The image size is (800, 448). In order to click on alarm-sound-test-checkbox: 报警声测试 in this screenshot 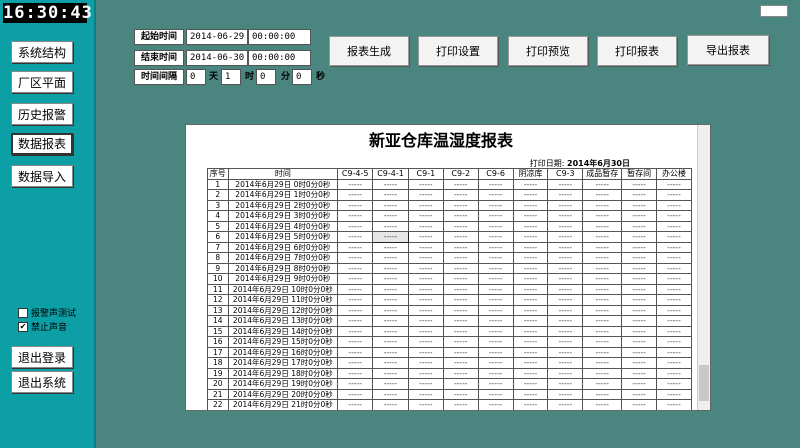, I will do `click(47, 312)`.